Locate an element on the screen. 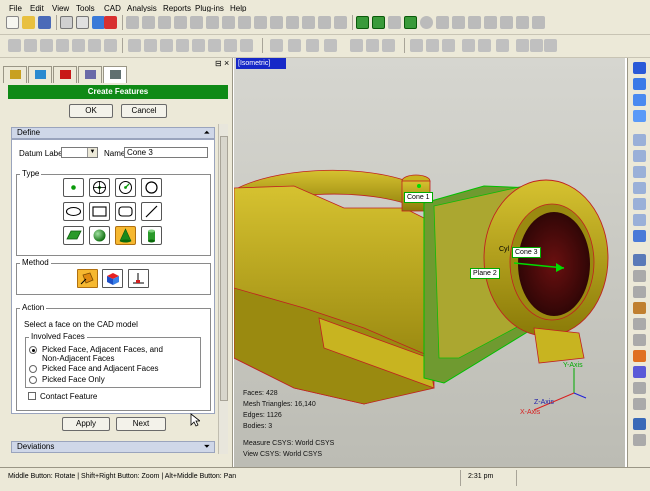  feature-point-icon is located at coordinates (14, 45).